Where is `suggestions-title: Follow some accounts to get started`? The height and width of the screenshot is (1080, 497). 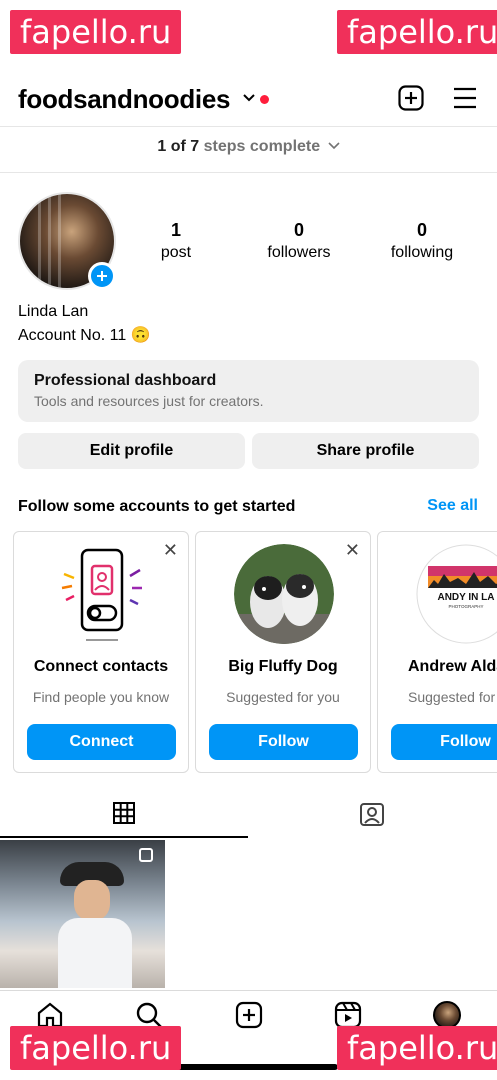
suggestions-title: Follow some accounts to get started is located at coordinates (157, 506).